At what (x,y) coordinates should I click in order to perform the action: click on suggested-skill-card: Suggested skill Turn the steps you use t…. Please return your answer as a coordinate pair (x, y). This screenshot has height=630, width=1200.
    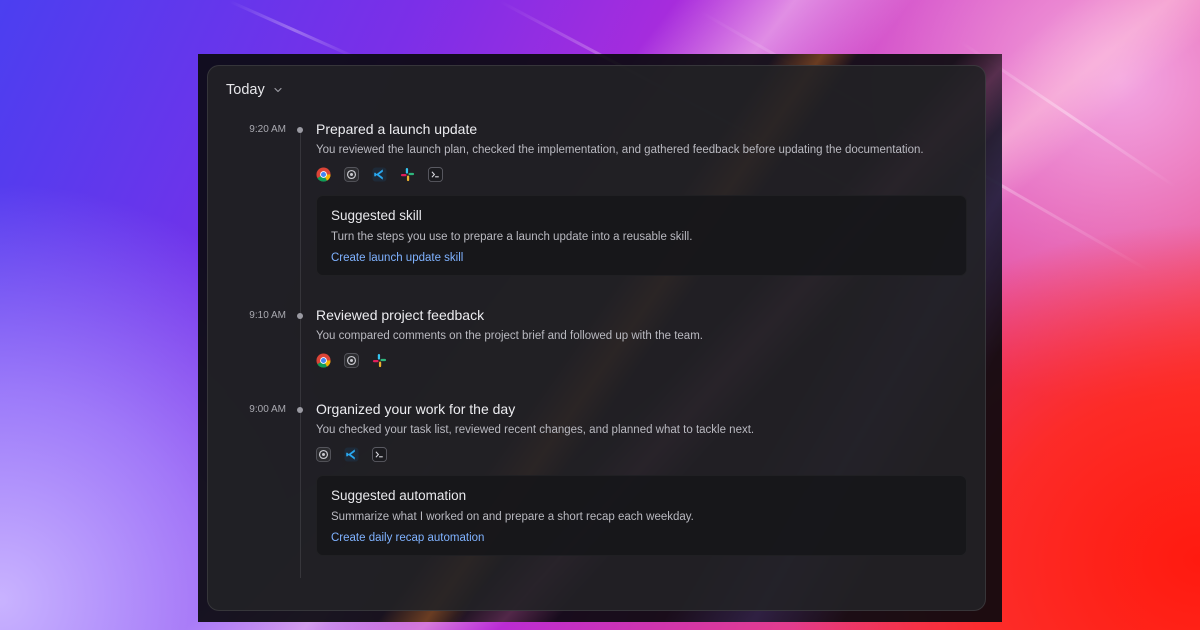
    Looking at the image, I should click on (641, 235).